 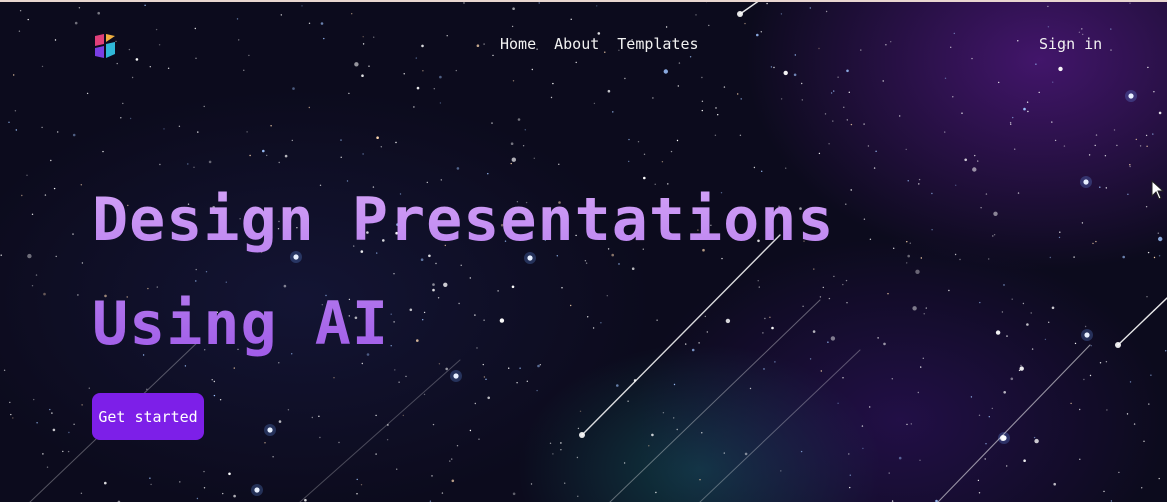 I want to click on sign-in-link: Sign in, so click(x=1070, y=44).